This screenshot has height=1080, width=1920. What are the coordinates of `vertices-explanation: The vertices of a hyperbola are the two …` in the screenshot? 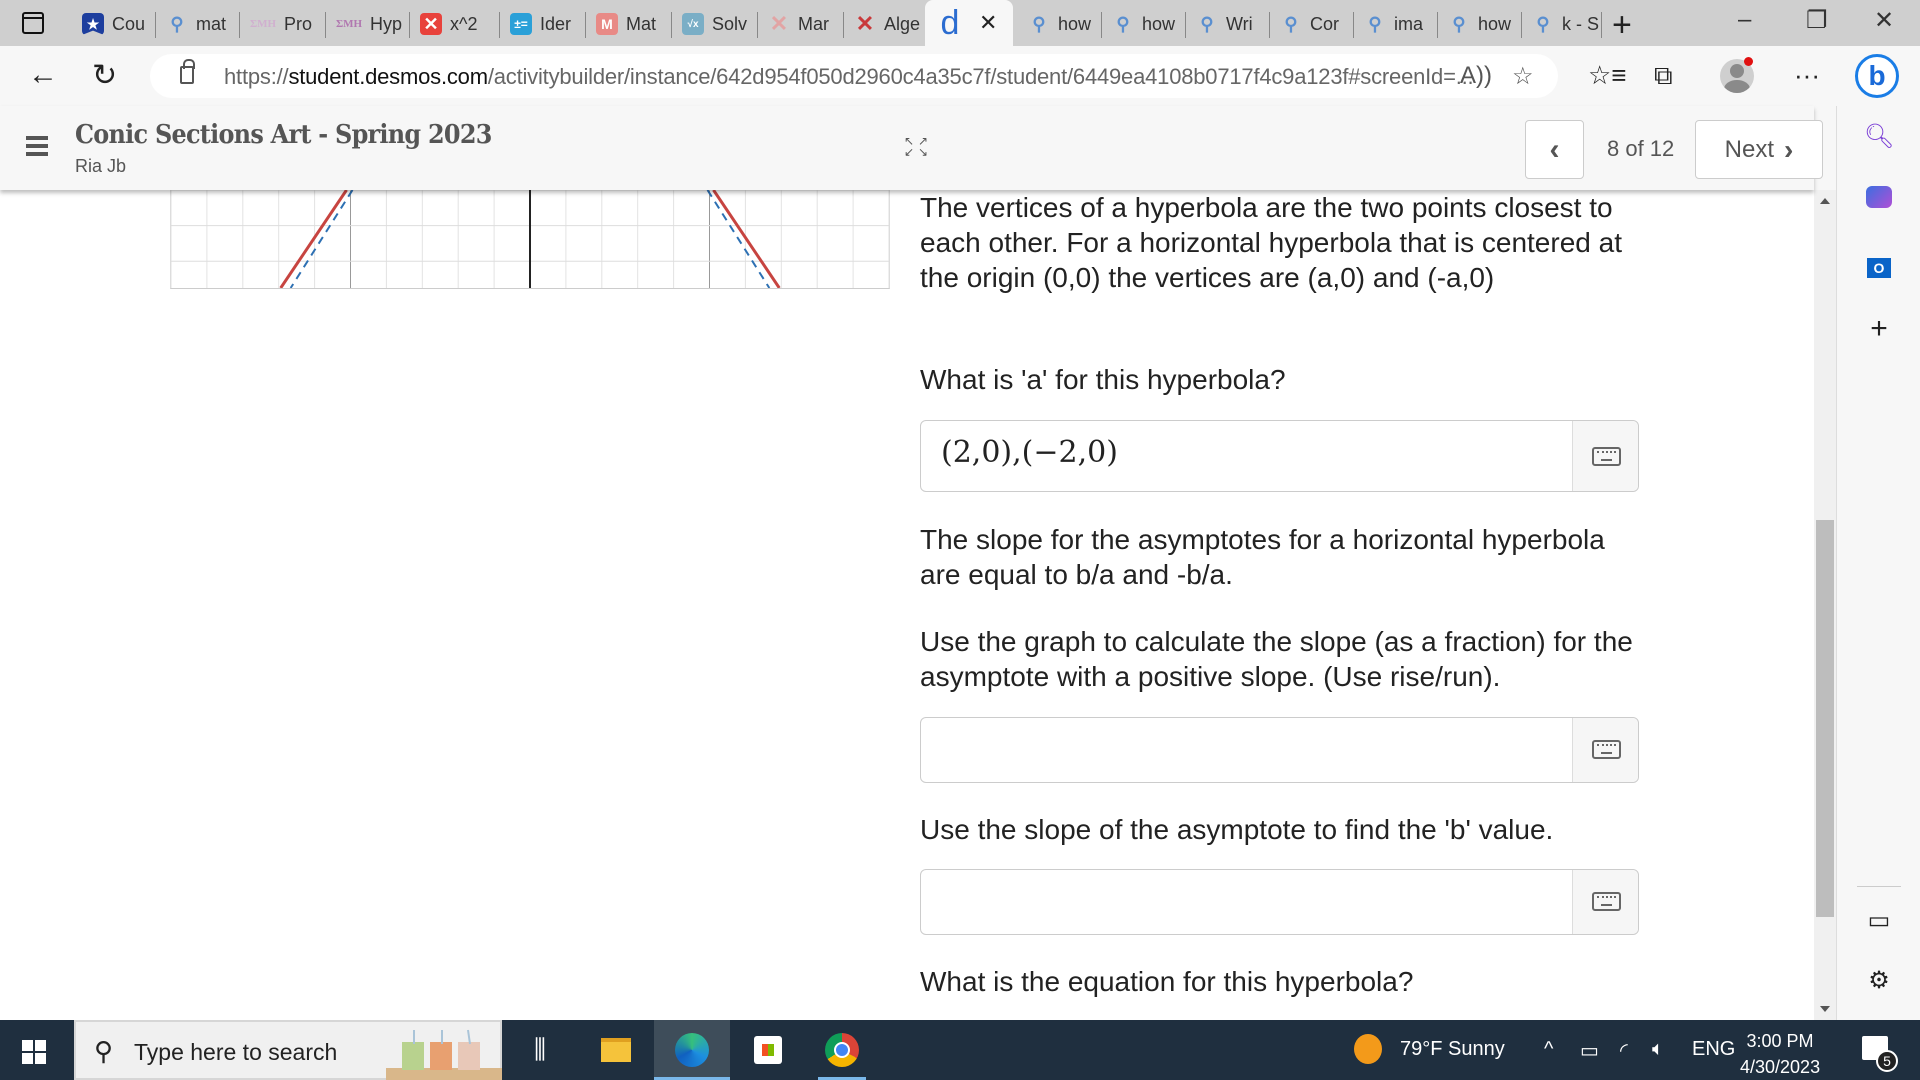 It's located at (1271, 242).